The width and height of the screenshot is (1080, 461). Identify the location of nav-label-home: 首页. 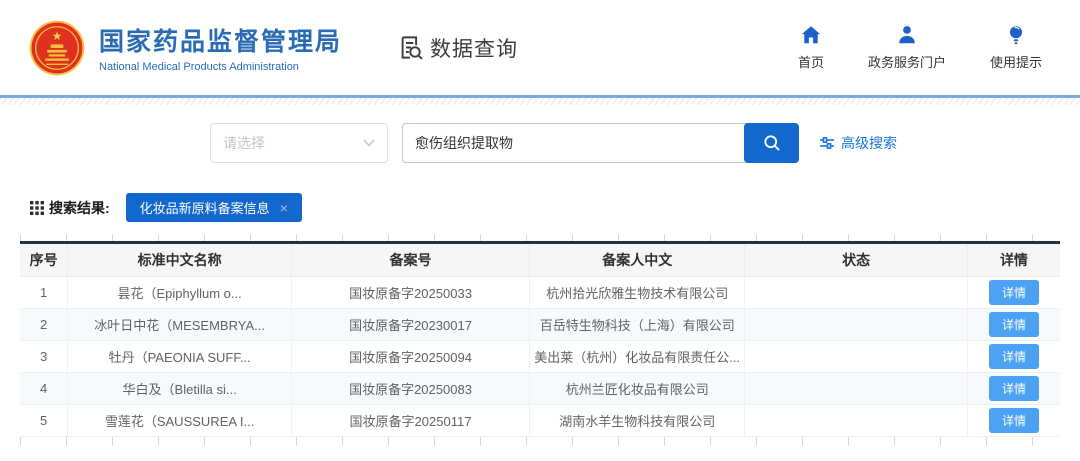
(810, 62).